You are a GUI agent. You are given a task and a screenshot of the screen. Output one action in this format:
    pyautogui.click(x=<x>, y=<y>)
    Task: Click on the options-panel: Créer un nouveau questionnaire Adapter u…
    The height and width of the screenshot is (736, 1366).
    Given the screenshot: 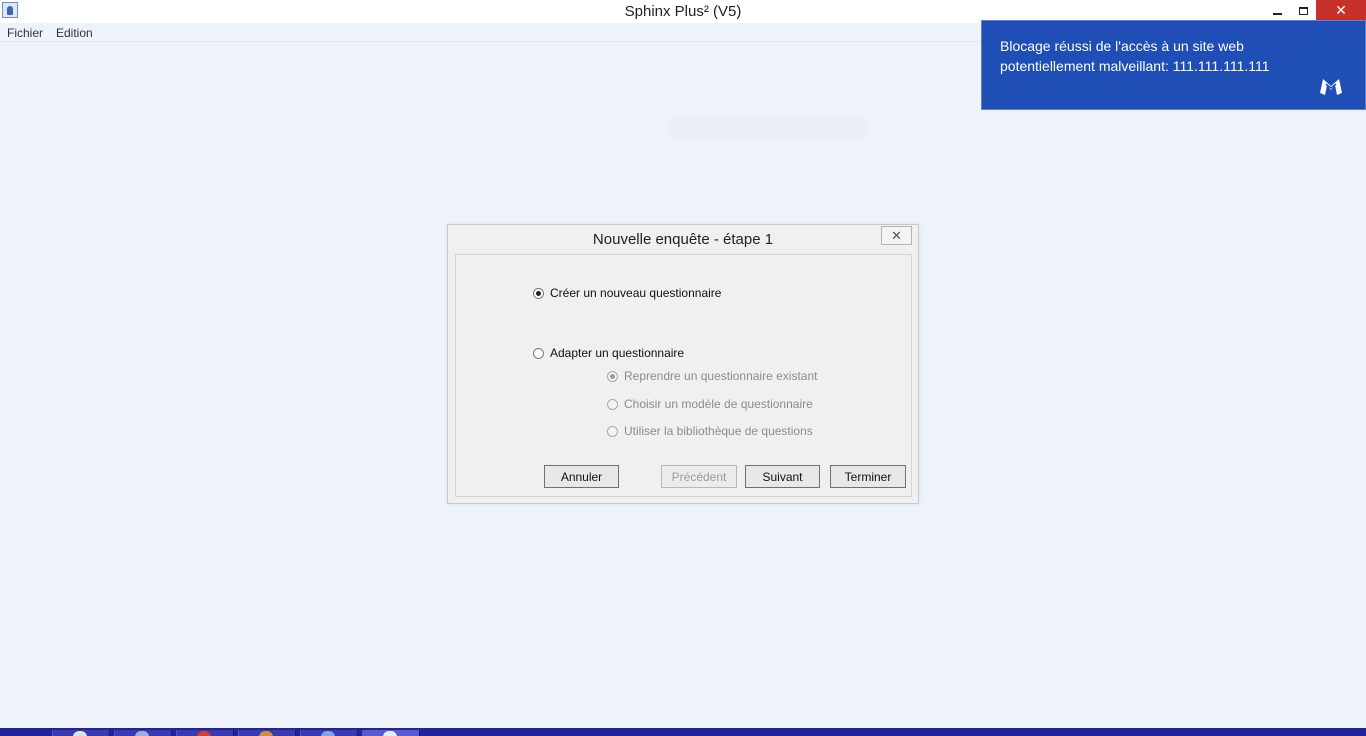 What is the action you would take?
    pyautogui.click(x=683, y=375)
    